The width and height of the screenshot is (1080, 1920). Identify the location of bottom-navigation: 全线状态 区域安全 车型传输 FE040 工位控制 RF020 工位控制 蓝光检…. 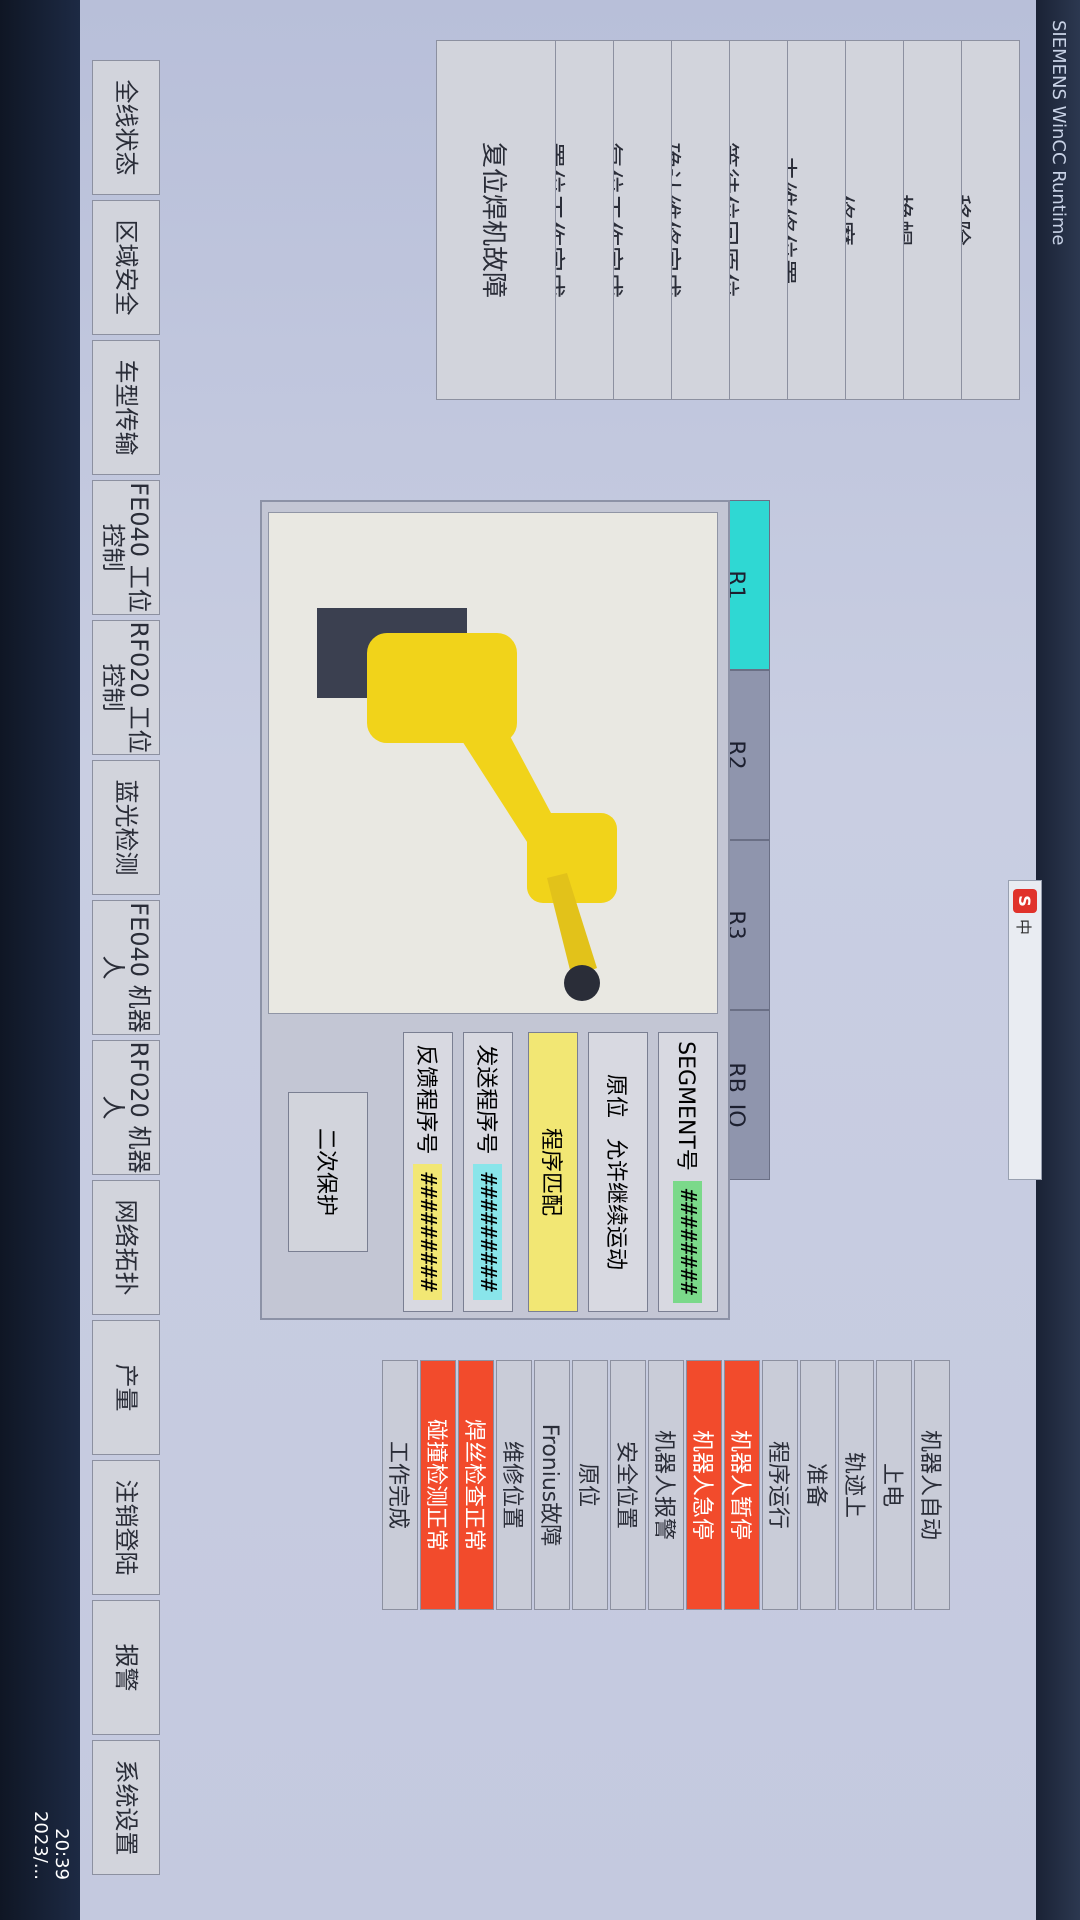
(125, 990).